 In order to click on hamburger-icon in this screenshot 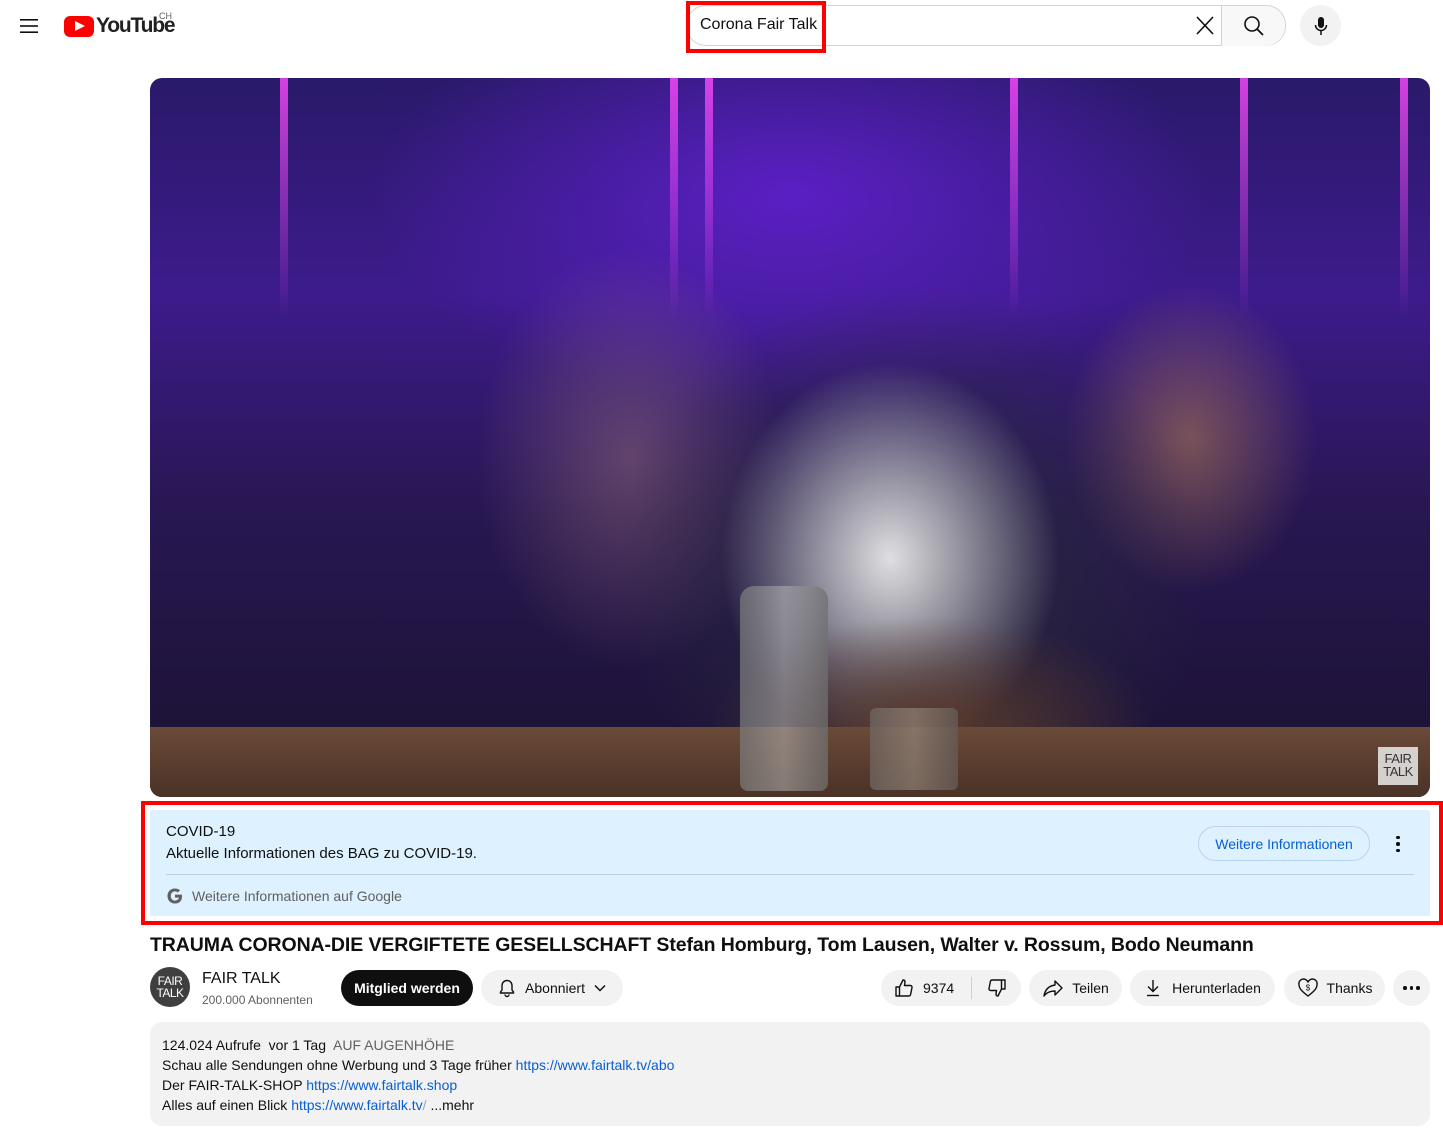, I will do `click(29, 26)`.